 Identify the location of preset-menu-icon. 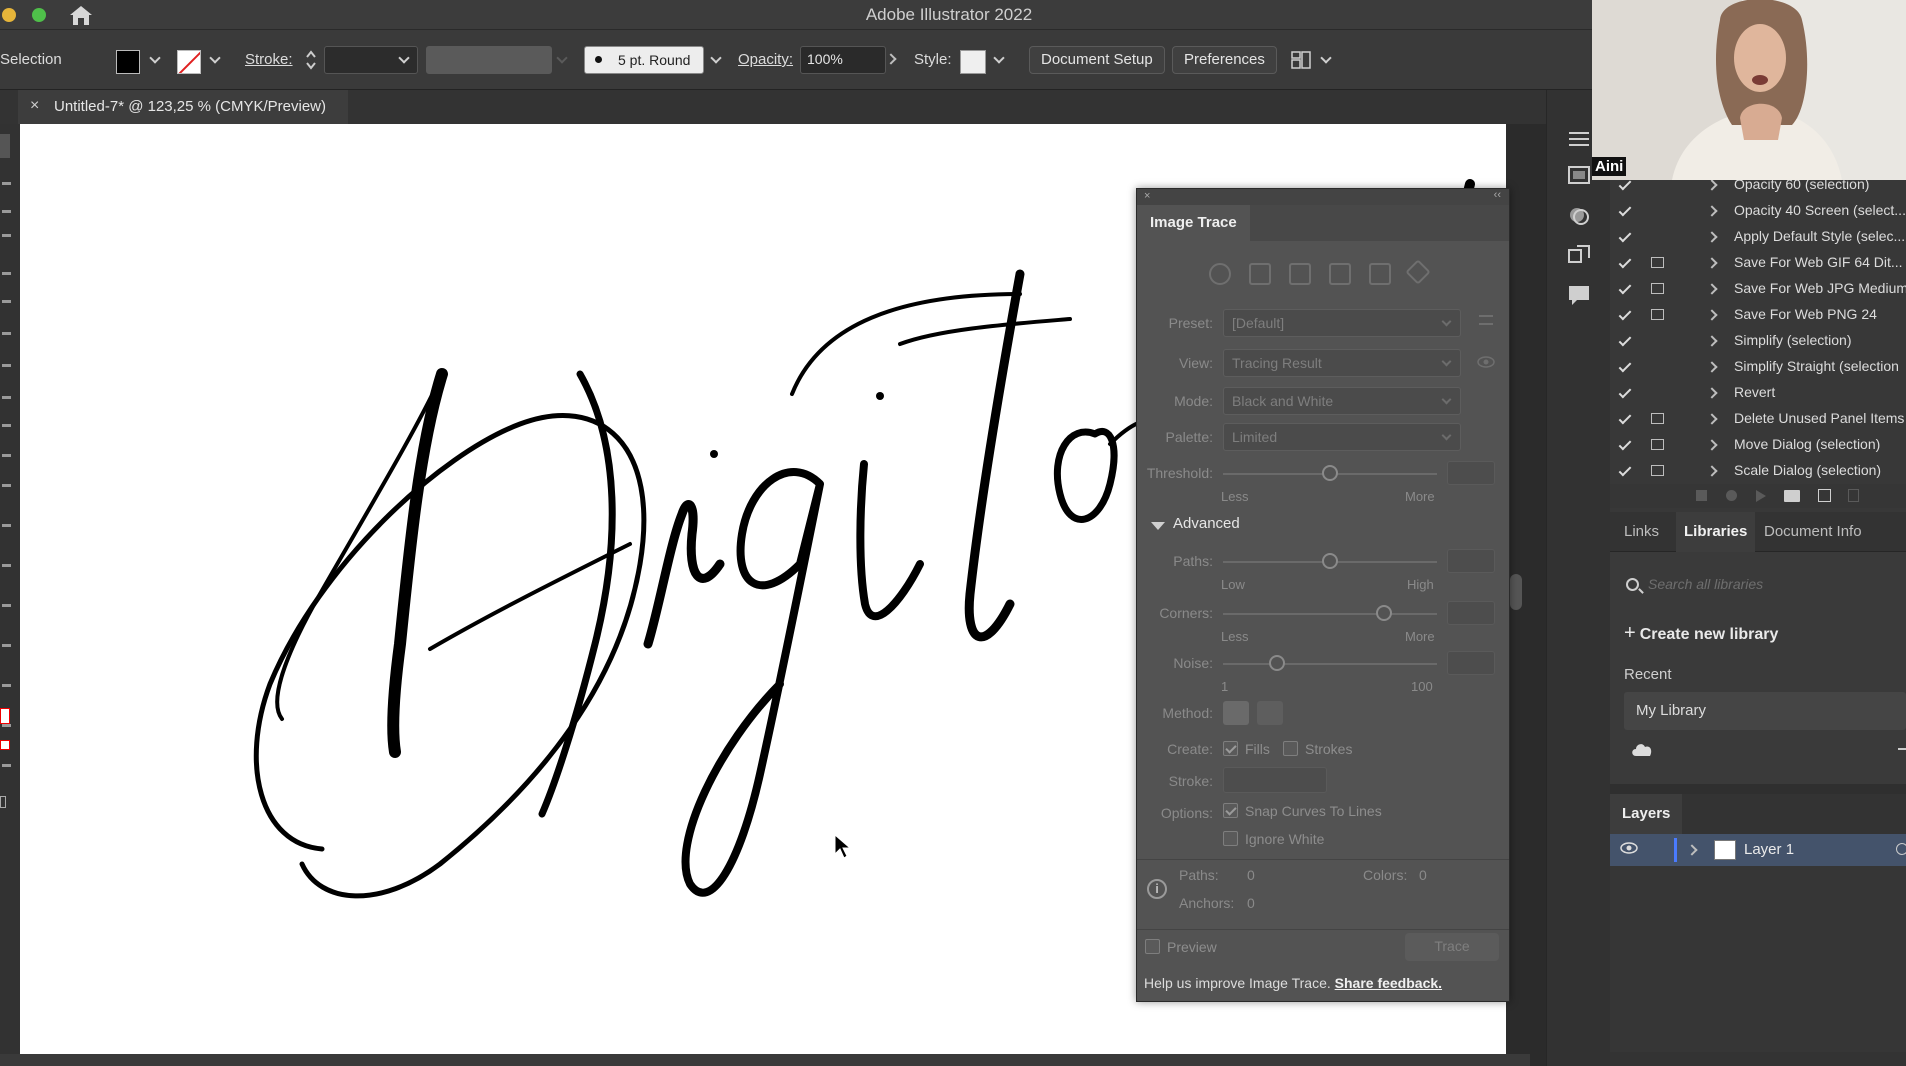
(1486, 320).